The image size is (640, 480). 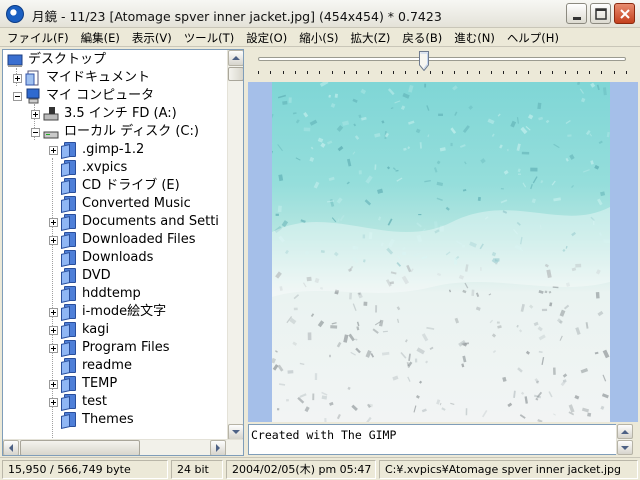 What do you see at coordinates (32, 78) in the screenshot?
I see `my-documents-icon` at bounding box center [32, 78].